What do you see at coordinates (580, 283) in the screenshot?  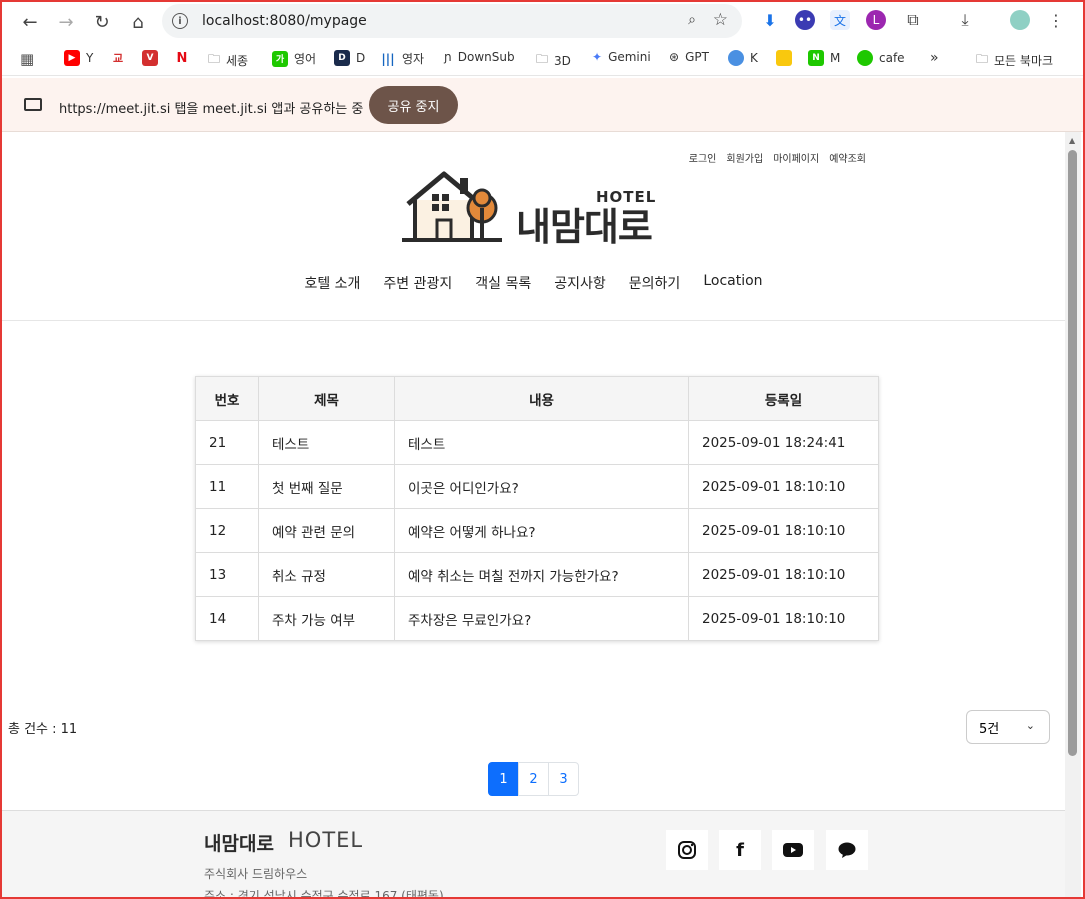 I see `nav-notices: 공지사항` at bounding box center [580, 283].